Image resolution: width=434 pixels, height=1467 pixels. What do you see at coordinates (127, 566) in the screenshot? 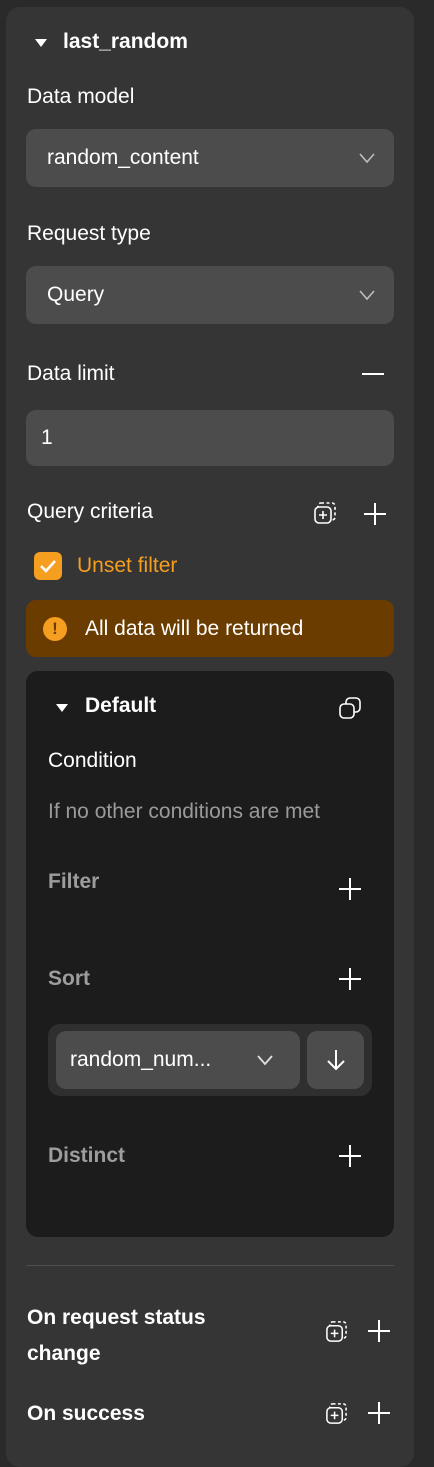
I see `unset-filter-label: Unset filter` at bounding box center [127, 566].